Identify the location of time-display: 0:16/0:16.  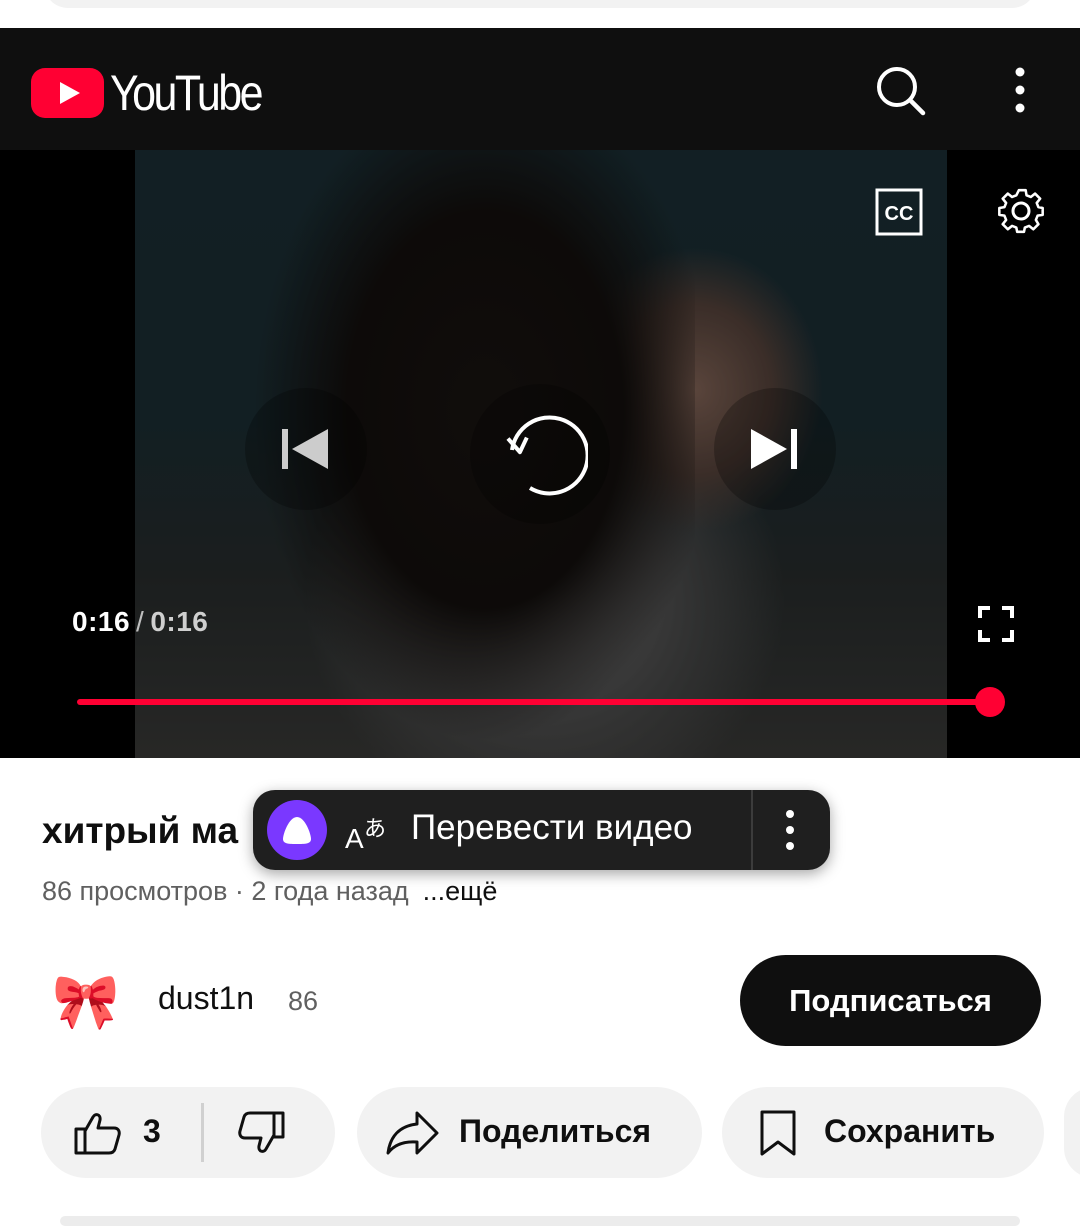
(140, 622).